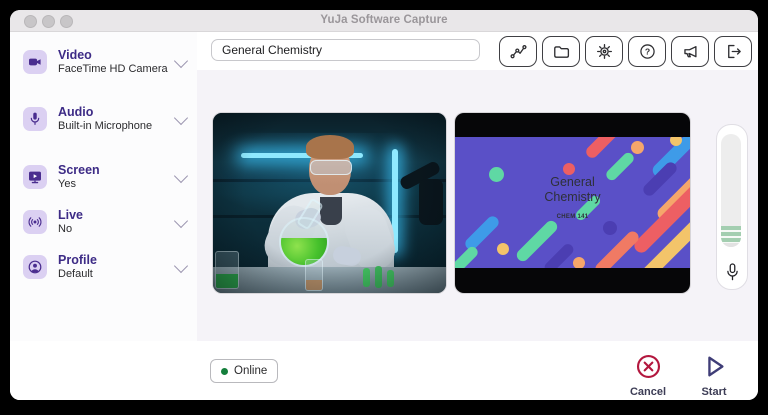 The width and height of the screenshot is (768, 415). I want to click on screen-preview: General Chemistry CHEM 141, so click(572, 203).